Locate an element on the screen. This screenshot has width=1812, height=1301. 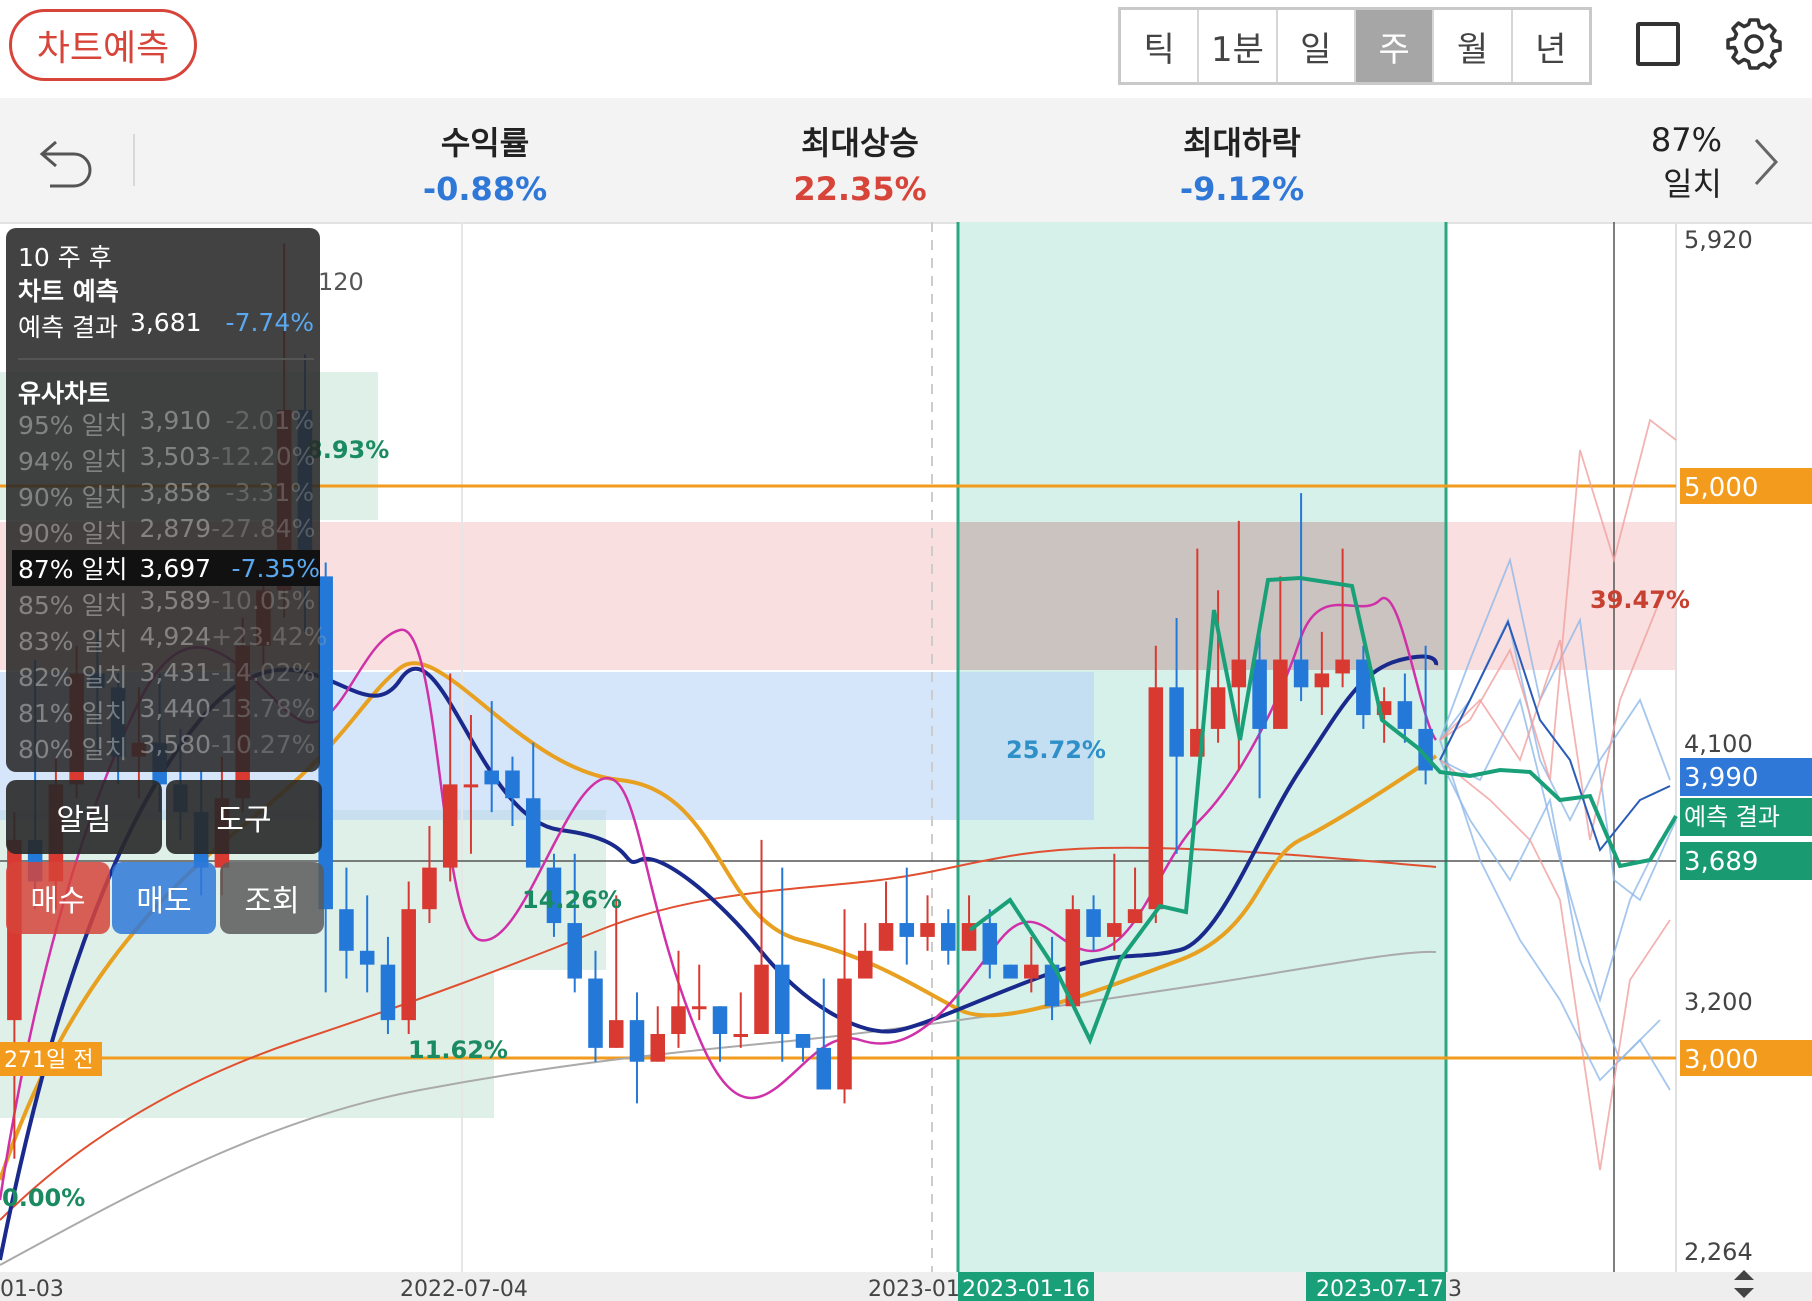
similar-pct: -10.27% is located at coordinates (263, 744).